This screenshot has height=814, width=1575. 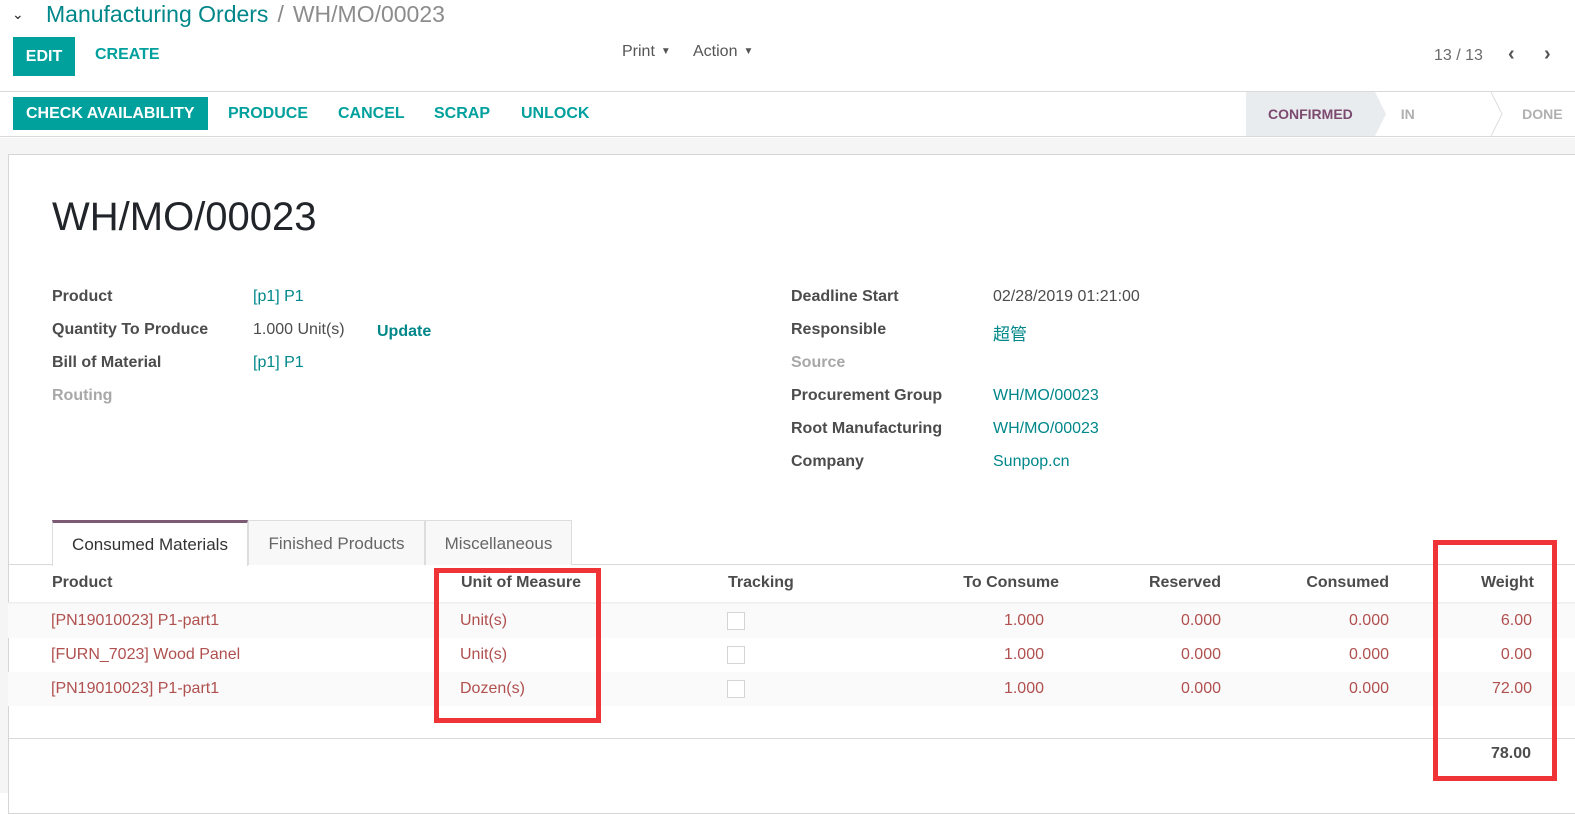 I want to click on cell-weight: 6.00, so click(x=1516, y=620).